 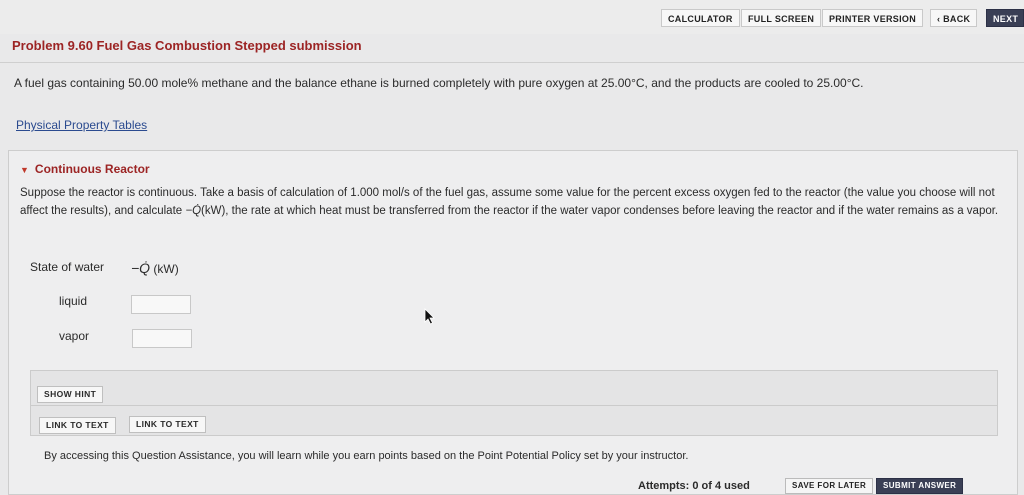 What do you see at coordinates (429, 316) in the screenshot?
I see `mouse-pointer-icon` at bounding box center [429, 316].